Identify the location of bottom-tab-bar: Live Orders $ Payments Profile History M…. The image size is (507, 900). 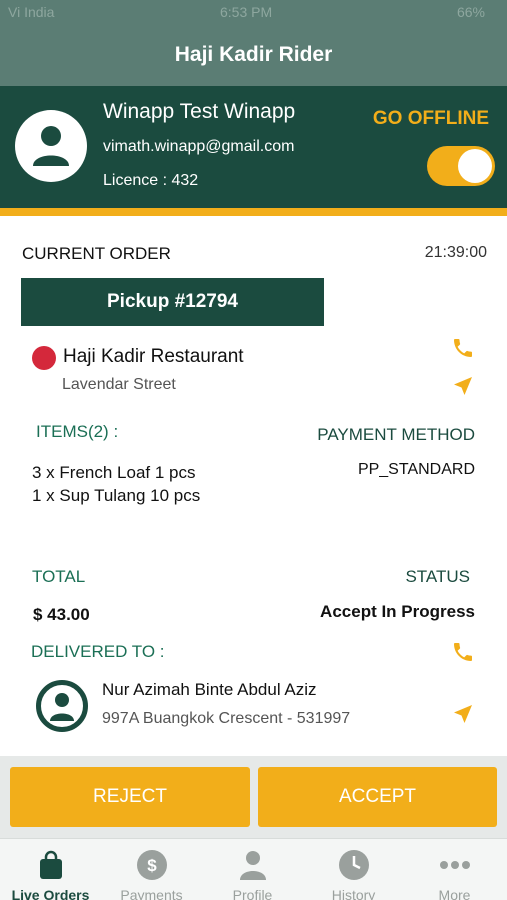
(253, 869).